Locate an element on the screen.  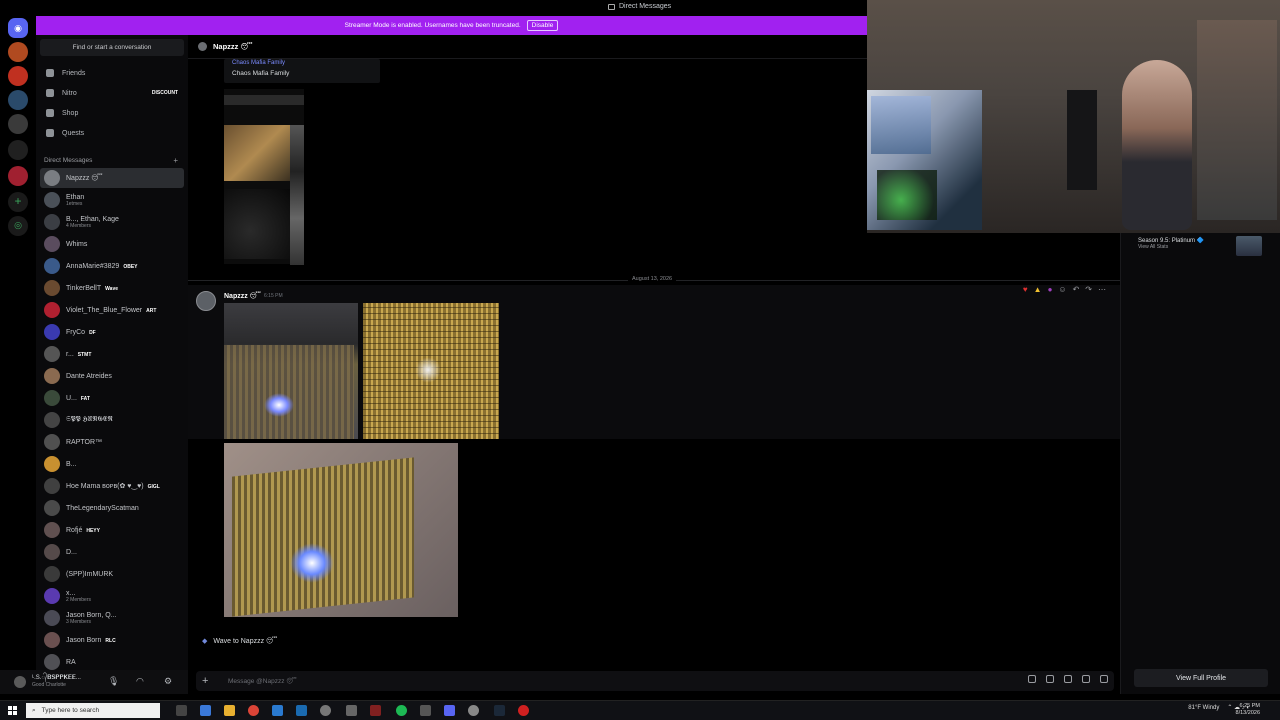
dm-item: Dante Atreides is located at coordinates (112, 376).